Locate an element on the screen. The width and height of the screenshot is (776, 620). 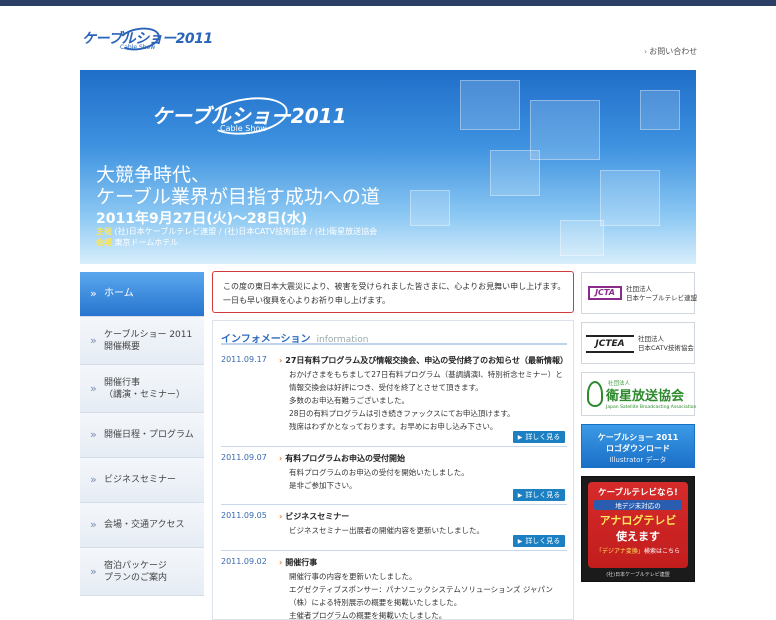
jcta-line-2: 日本ケーブルテレビ連盟 is located at coordinates (662, 298).